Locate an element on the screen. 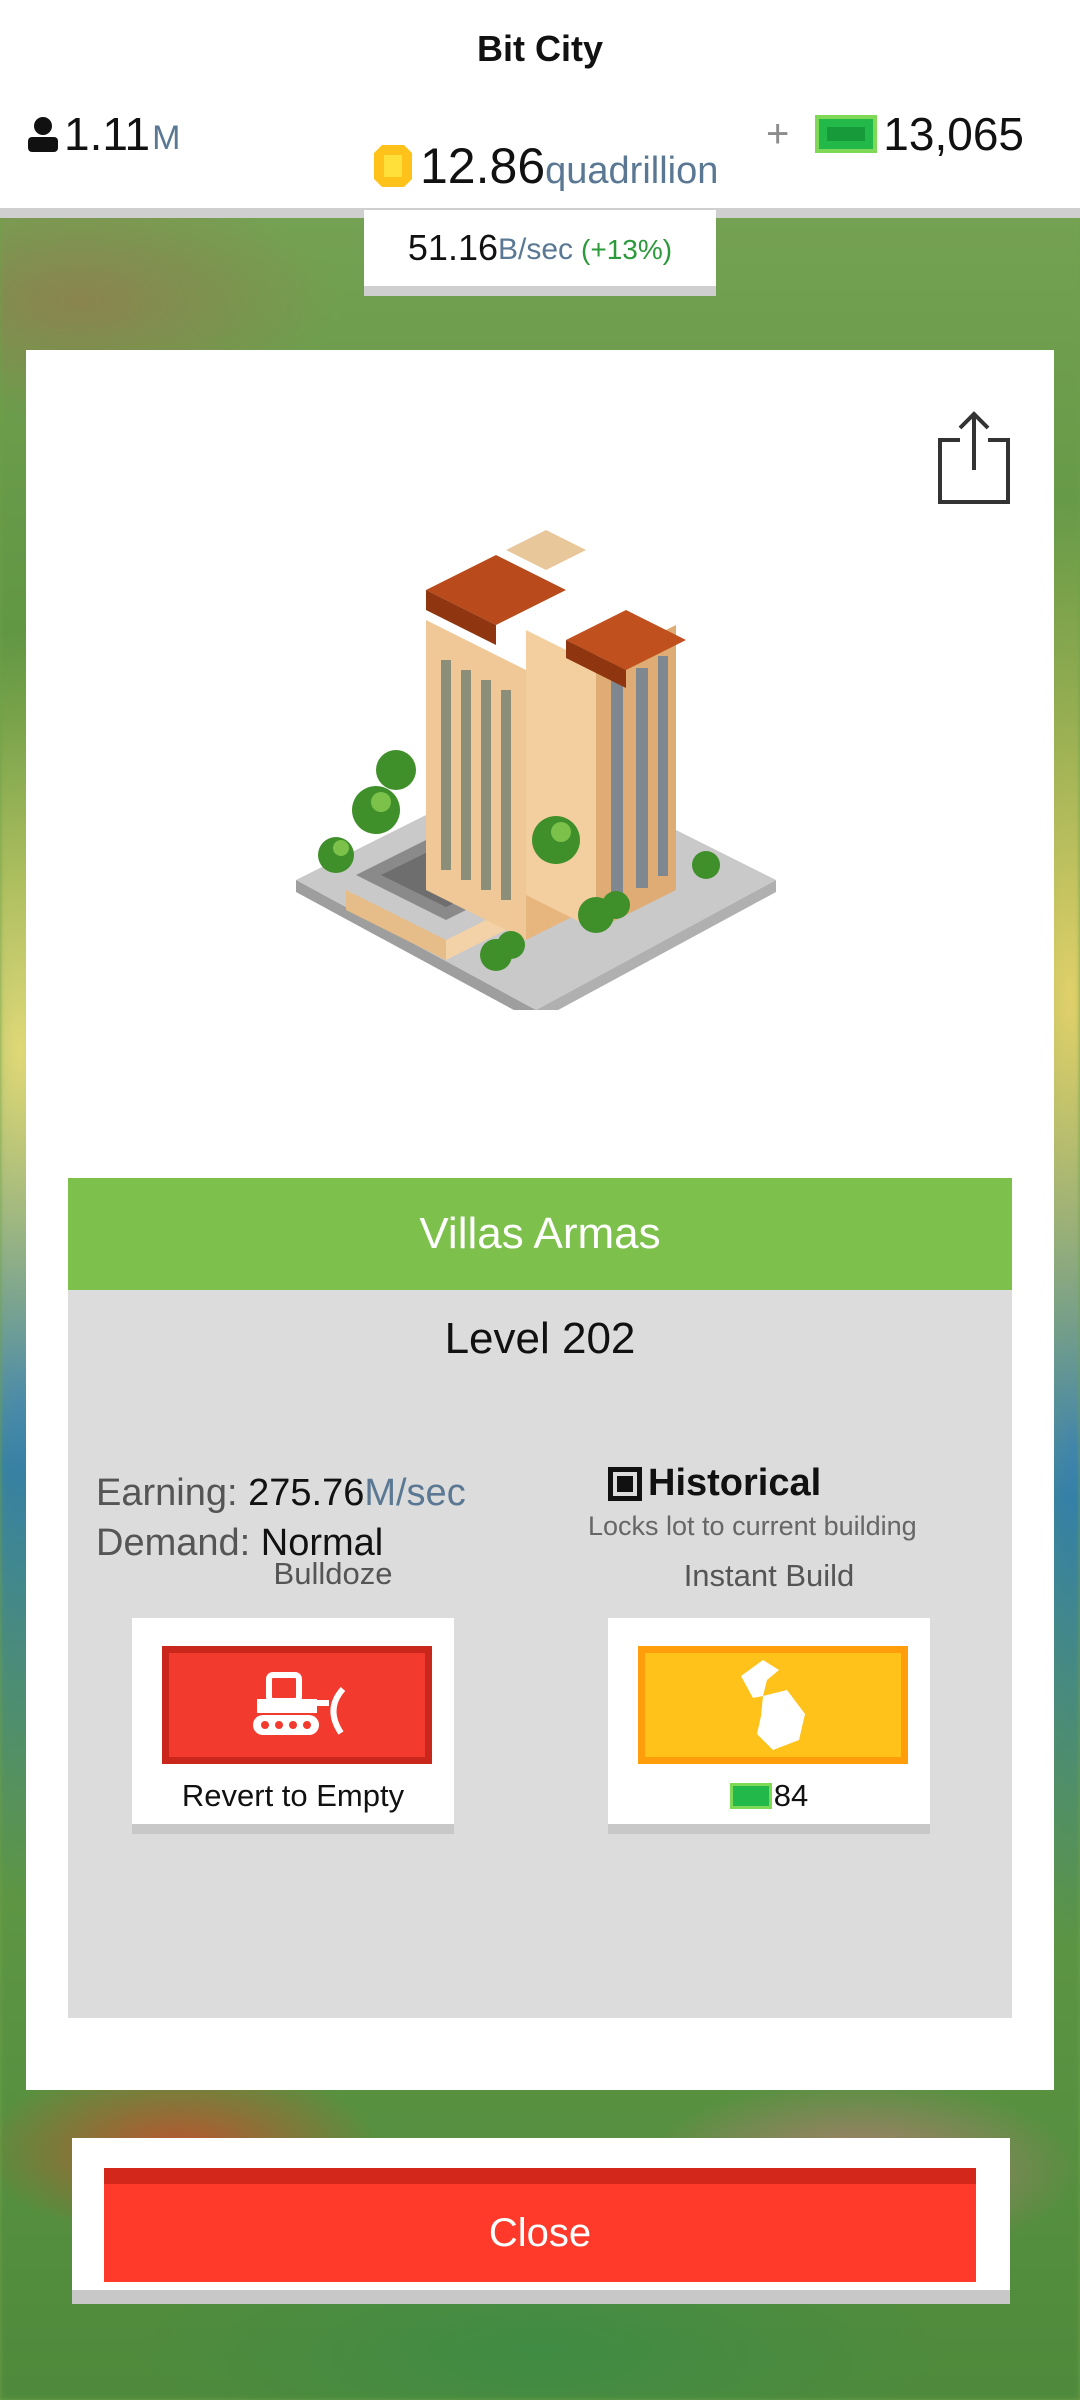  instant-cost-value: 84 is located at coordinates (791, 1795).